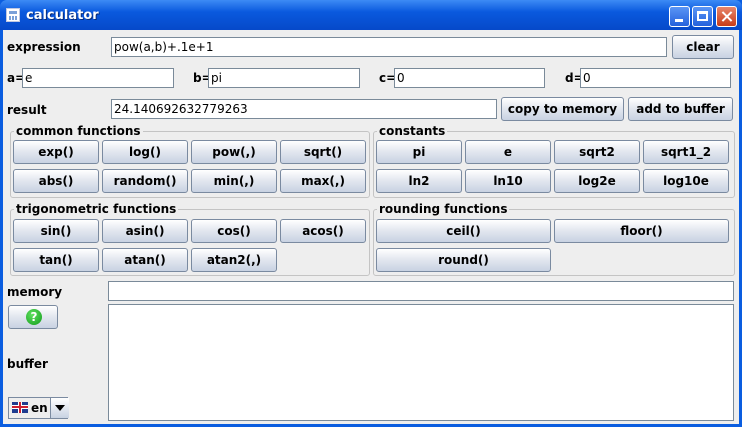 The image size is (742, 427). Describe the element at coordinates (13, 15) in the screenshot. I see `calculator-app-icon` at that location.